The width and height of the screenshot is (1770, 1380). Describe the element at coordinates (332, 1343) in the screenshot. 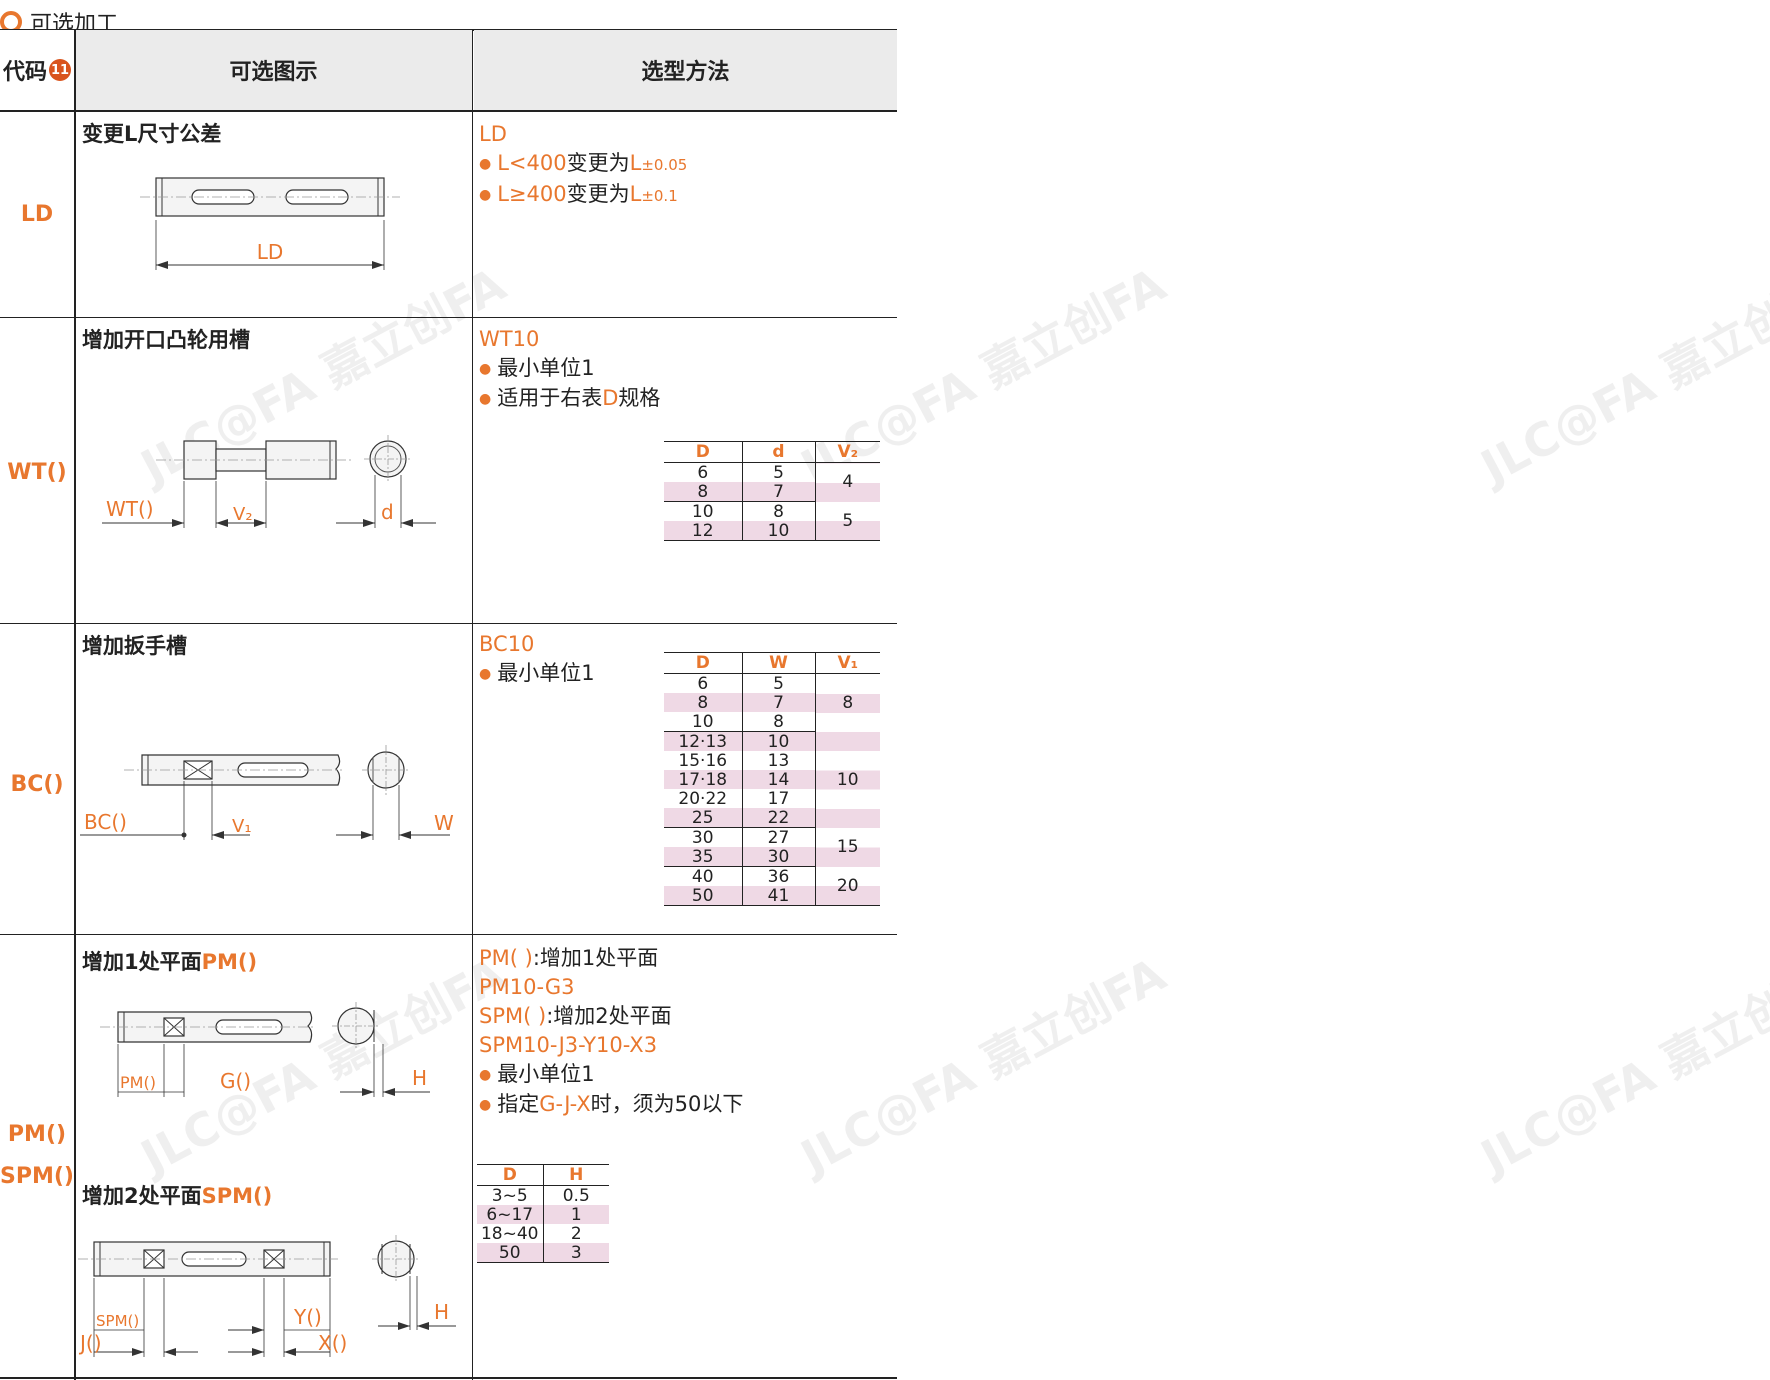

I see `diagram-label: X()` at that location.